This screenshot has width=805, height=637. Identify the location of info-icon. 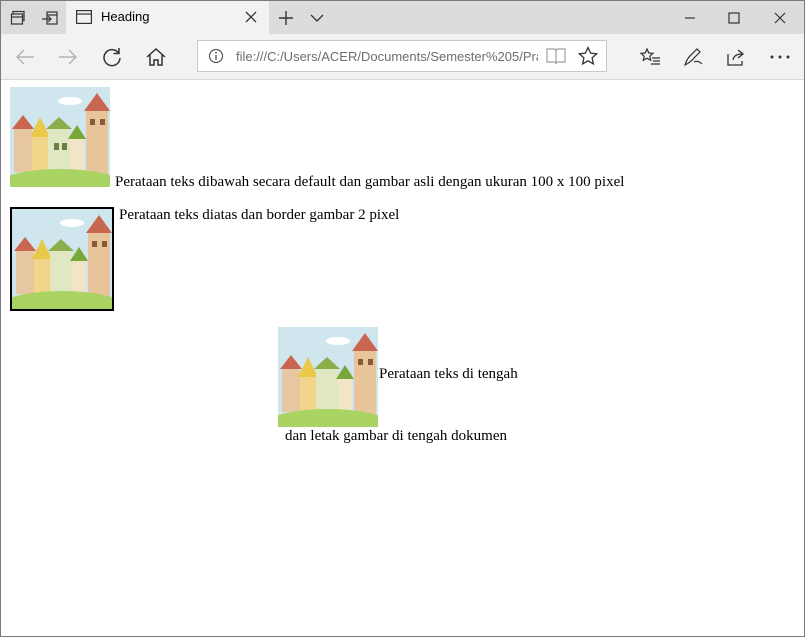
(216, 56).